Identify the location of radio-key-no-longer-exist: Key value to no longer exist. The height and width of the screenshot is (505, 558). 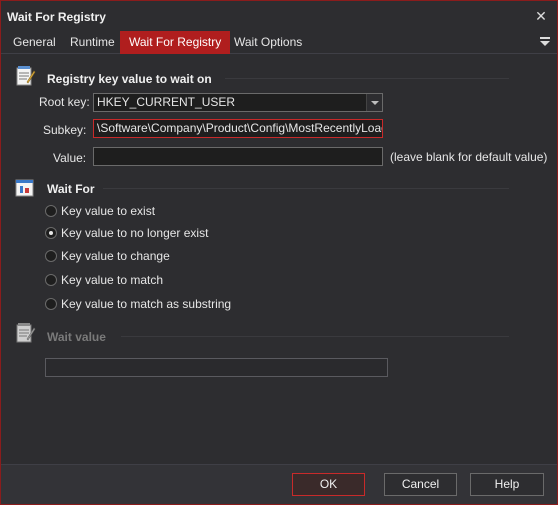
(126, 233).